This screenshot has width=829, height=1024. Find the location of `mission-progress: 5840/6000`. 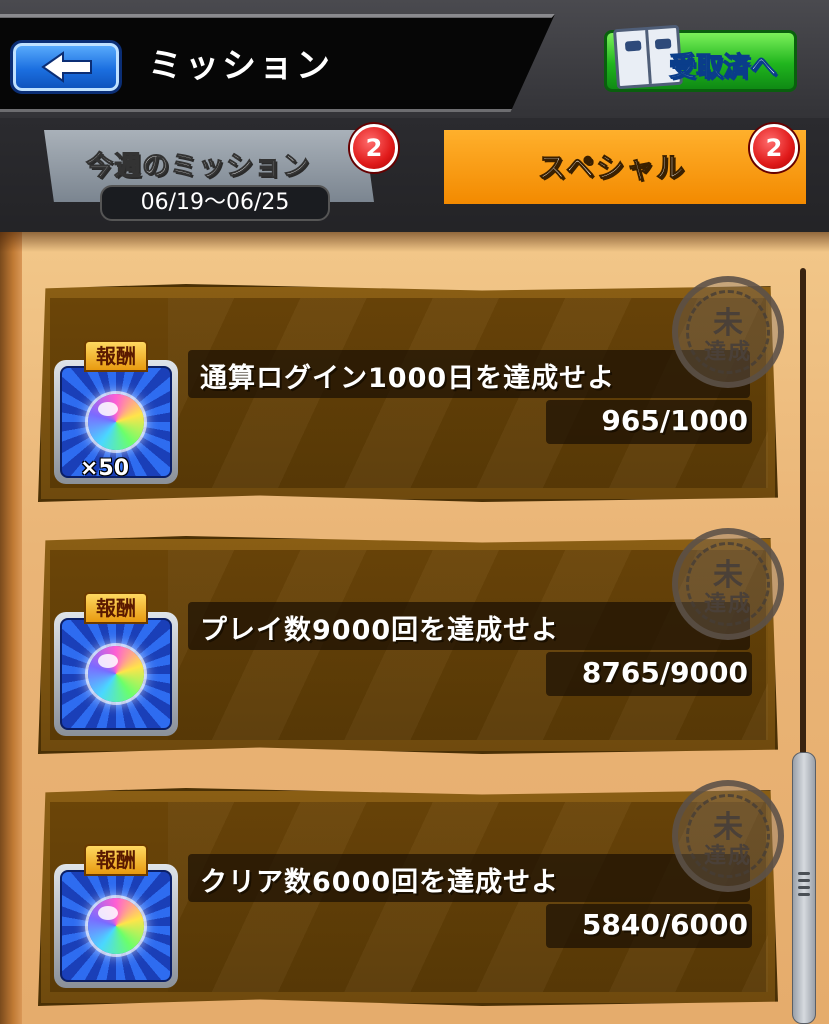

mission-progress: 5840/6000 is located at coordinates (664, 924).